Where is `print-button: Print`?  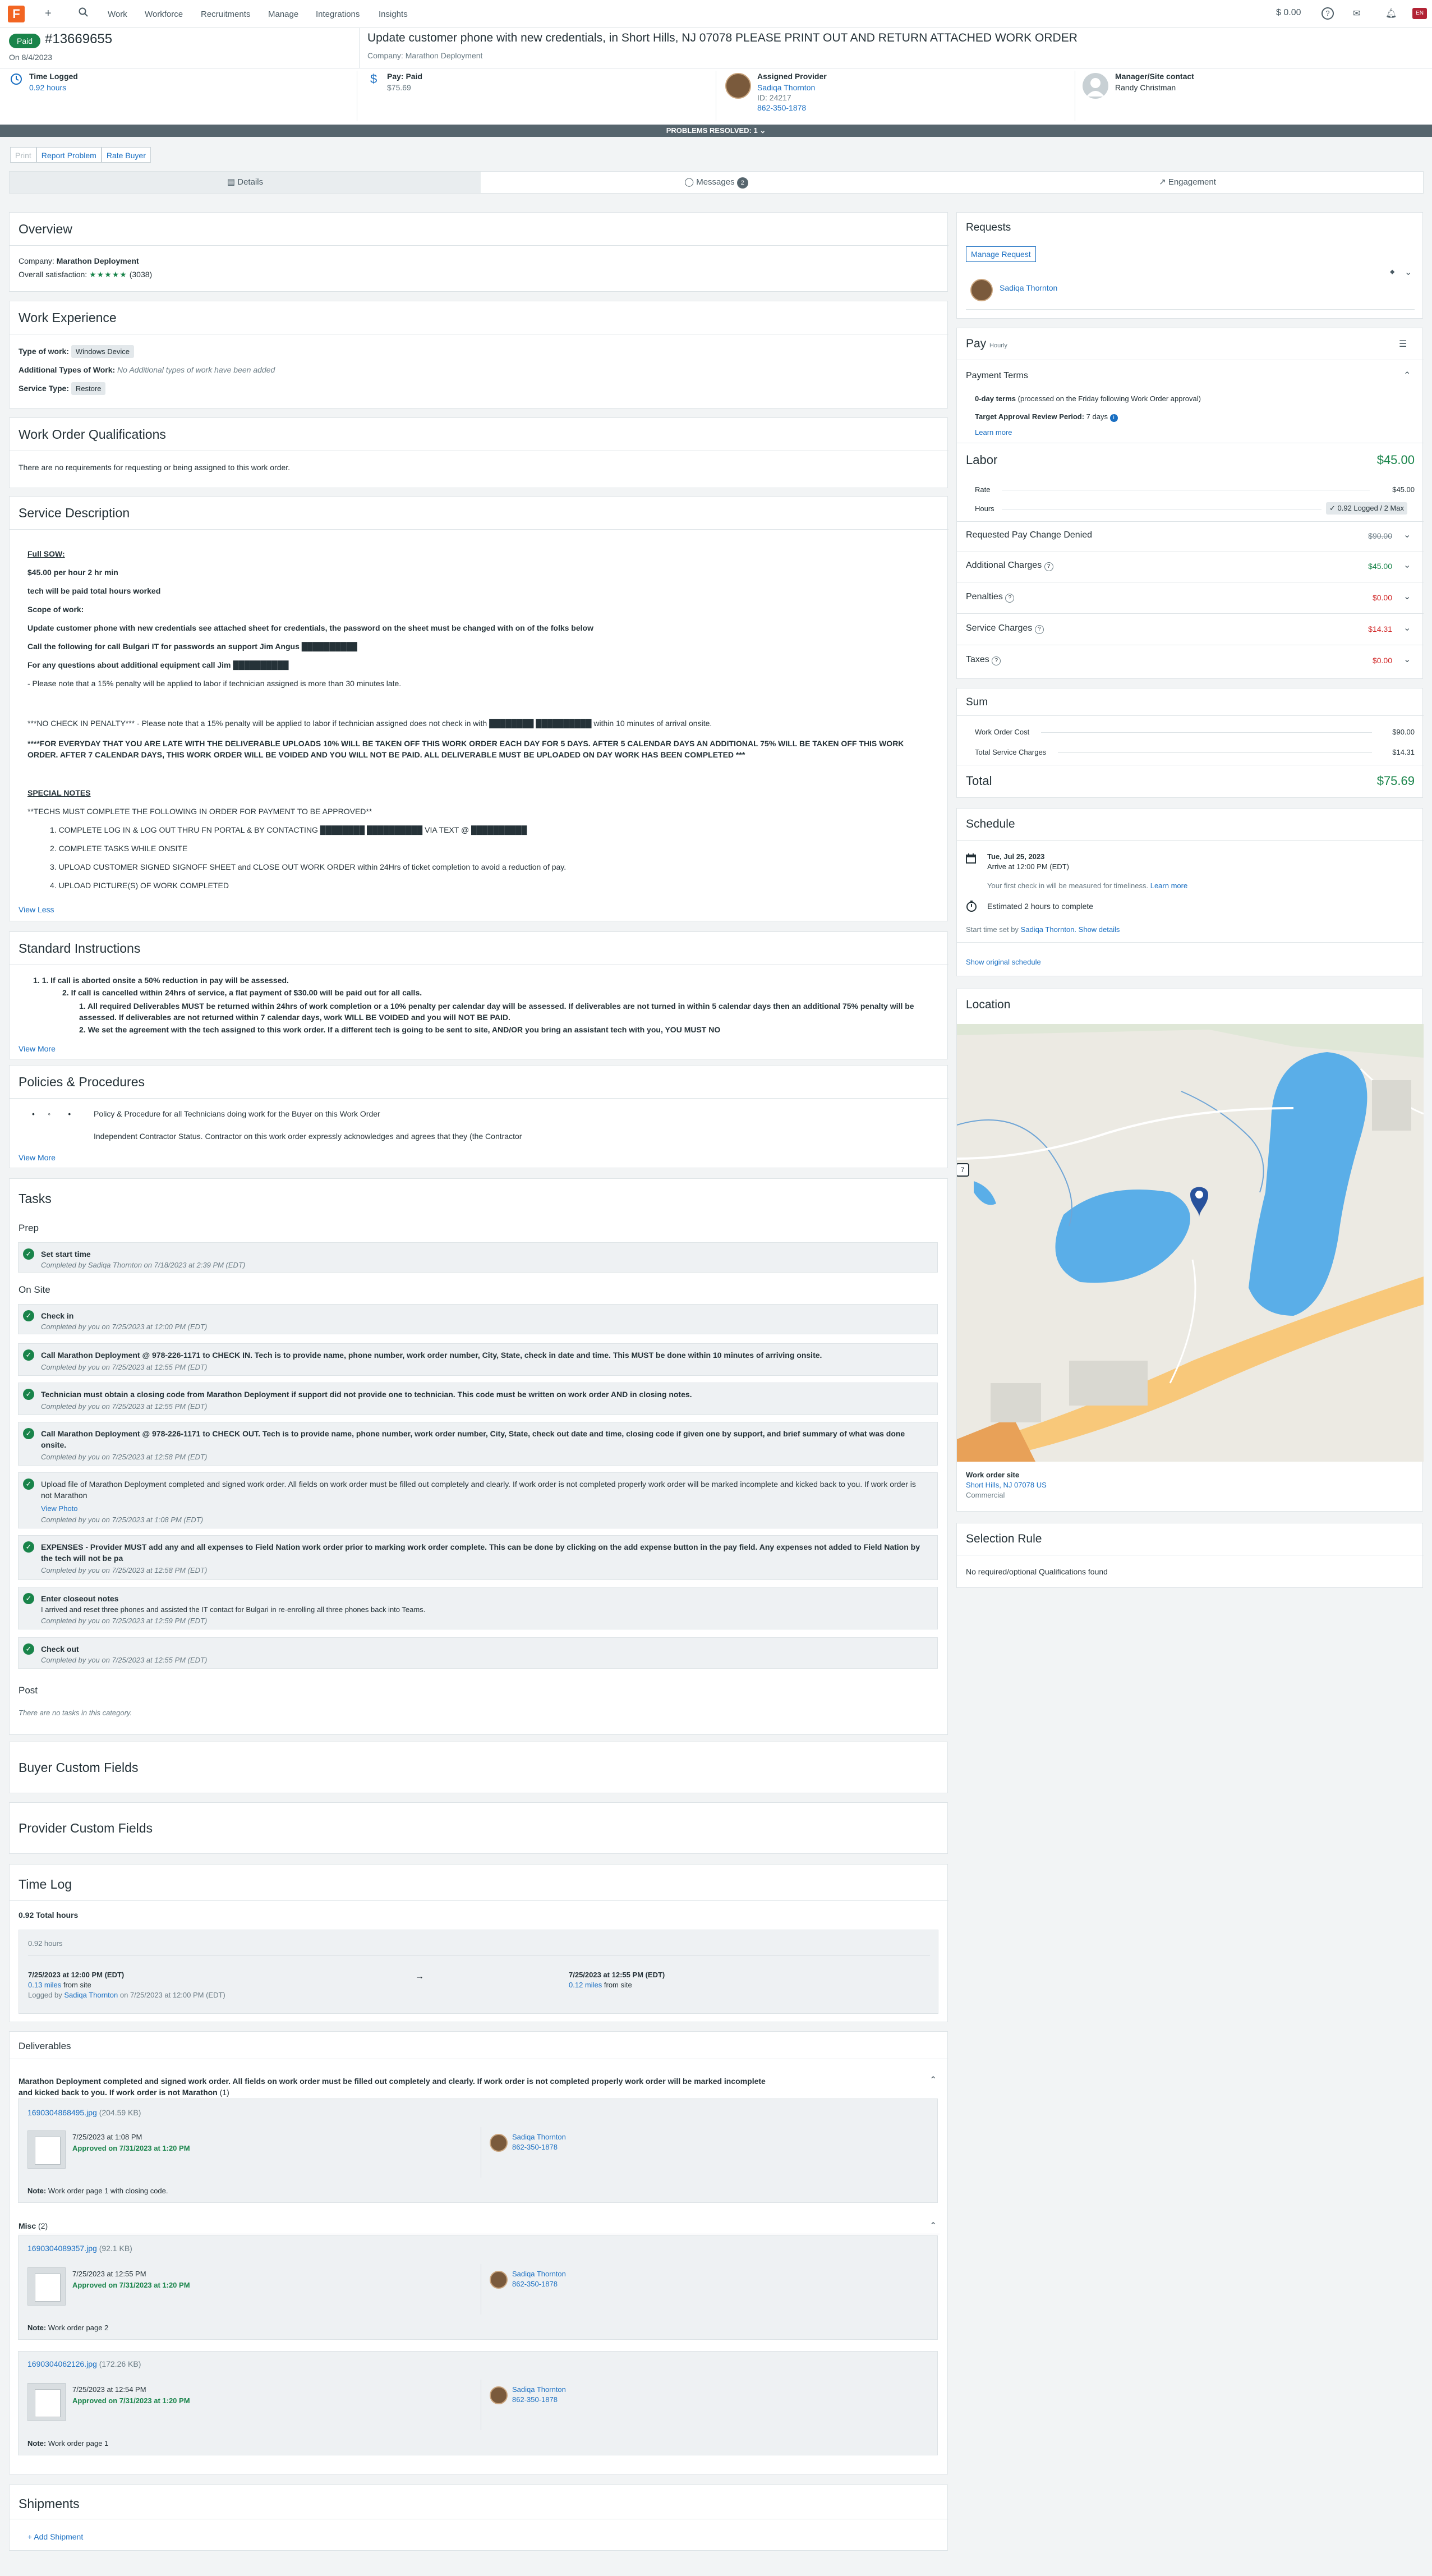
print-button: Print is located at coordinates (23, 155).